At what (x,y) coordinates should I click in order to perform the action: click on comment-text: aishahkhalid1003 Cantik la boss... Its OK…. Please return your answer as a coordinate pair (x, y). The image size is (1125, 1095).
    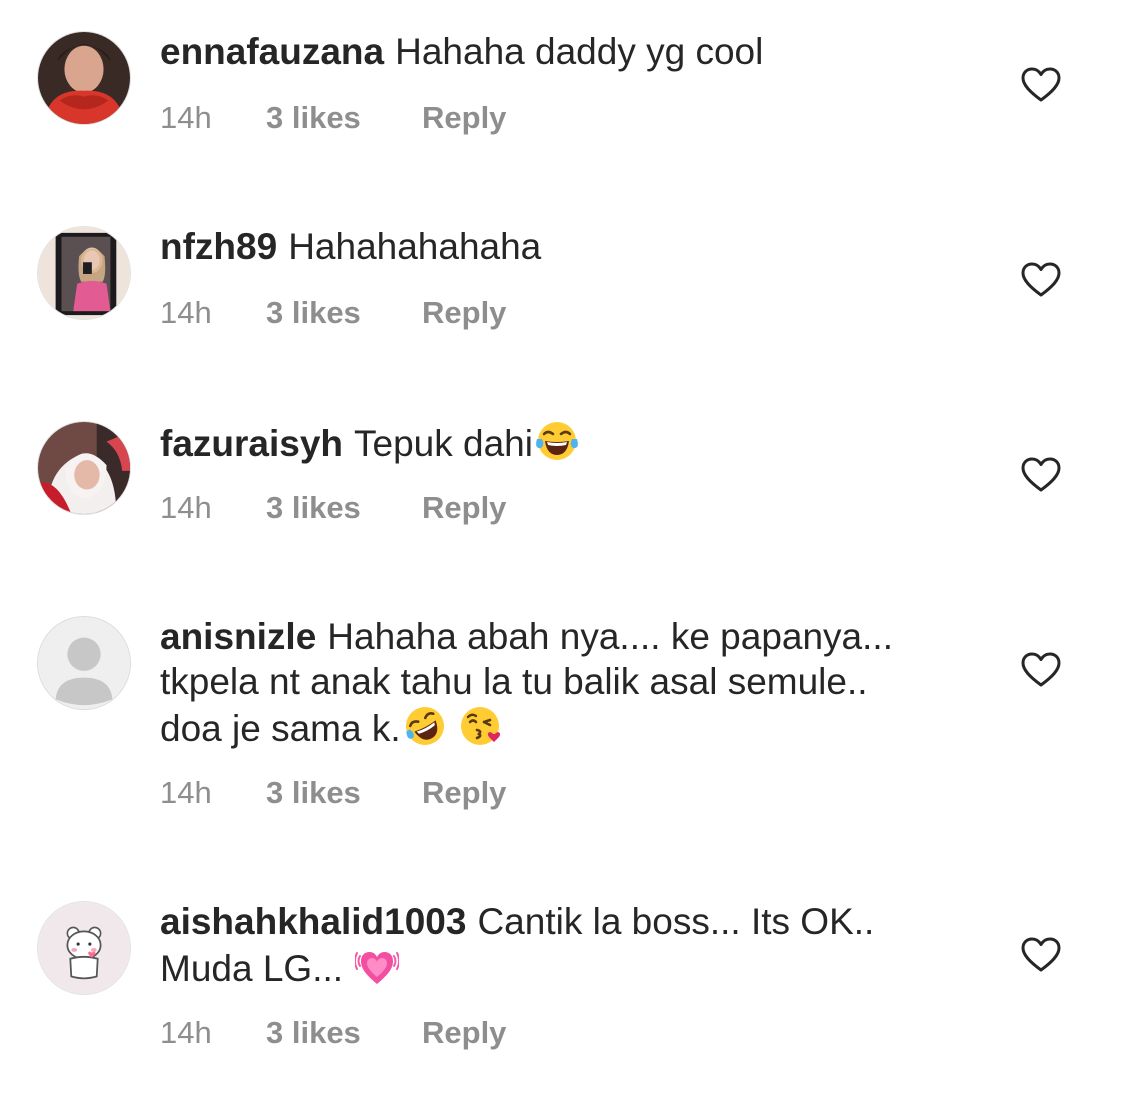
    Looking at the image, I should click on (570, 945).